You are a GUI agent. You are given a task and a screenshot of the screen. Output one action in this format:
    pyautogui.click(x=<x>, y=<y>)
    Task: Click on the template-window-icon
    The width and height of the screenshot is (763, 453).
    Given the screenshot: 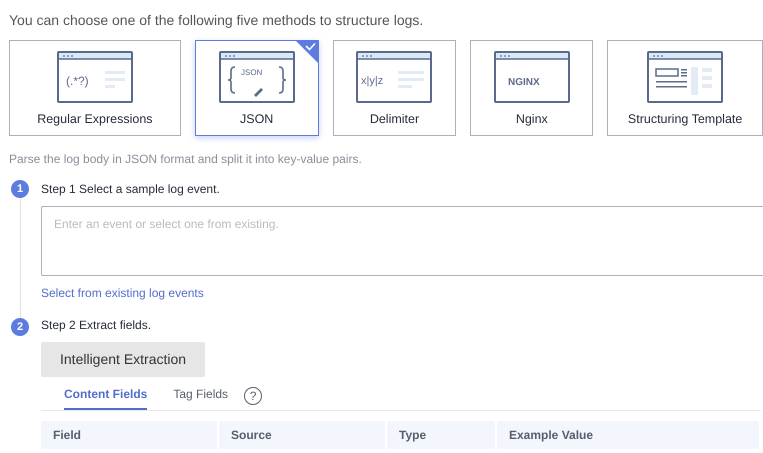 What is the action you would take?
    pyautogui.click(x=685, y=77)
    